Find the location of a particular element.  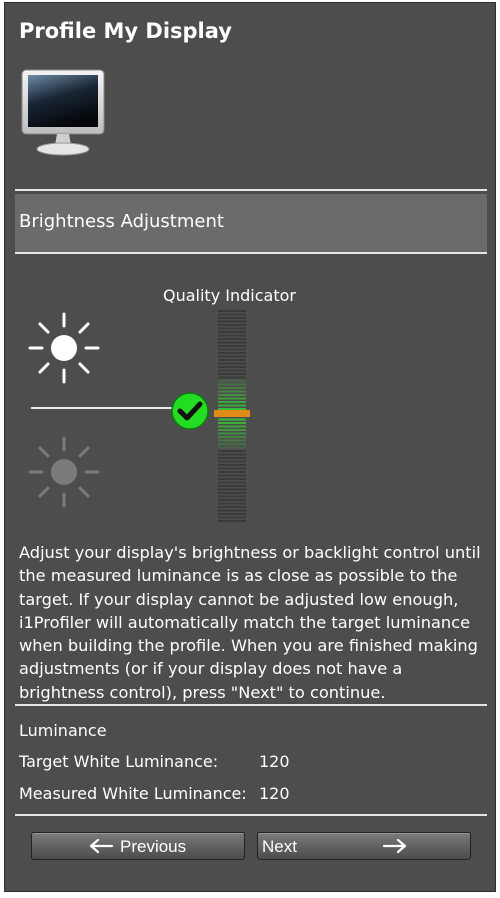

quality-indicator-label: Quality Indicator is located at coordinates (229, 295).